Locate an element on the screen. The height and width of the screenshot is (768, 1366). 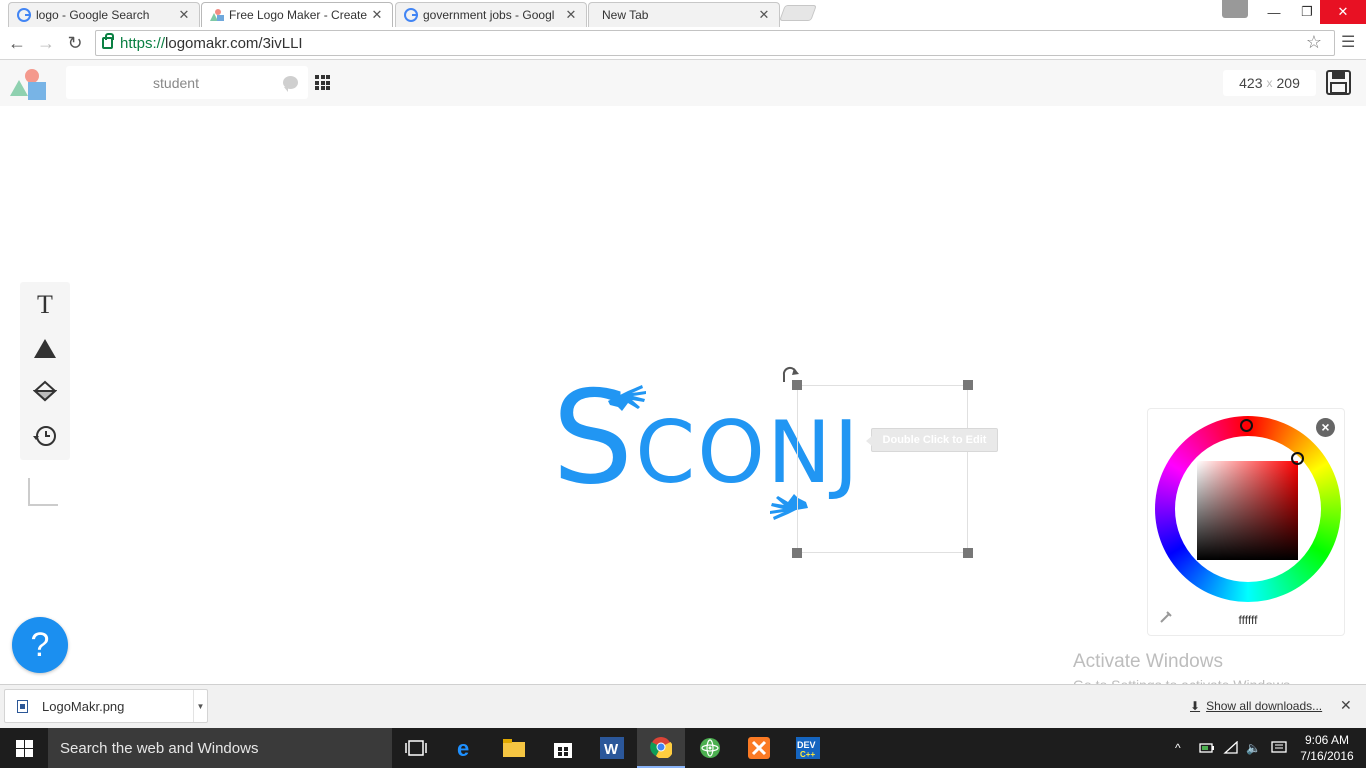
profile-icon is located at coordinates (1235, 9).